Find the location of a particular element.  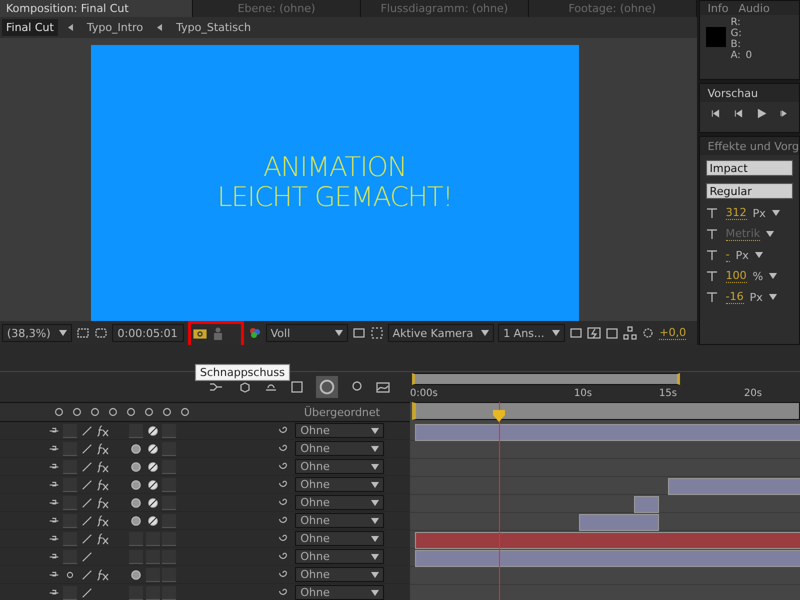

panel-tab: Audio is located at coordinates (754, 8).